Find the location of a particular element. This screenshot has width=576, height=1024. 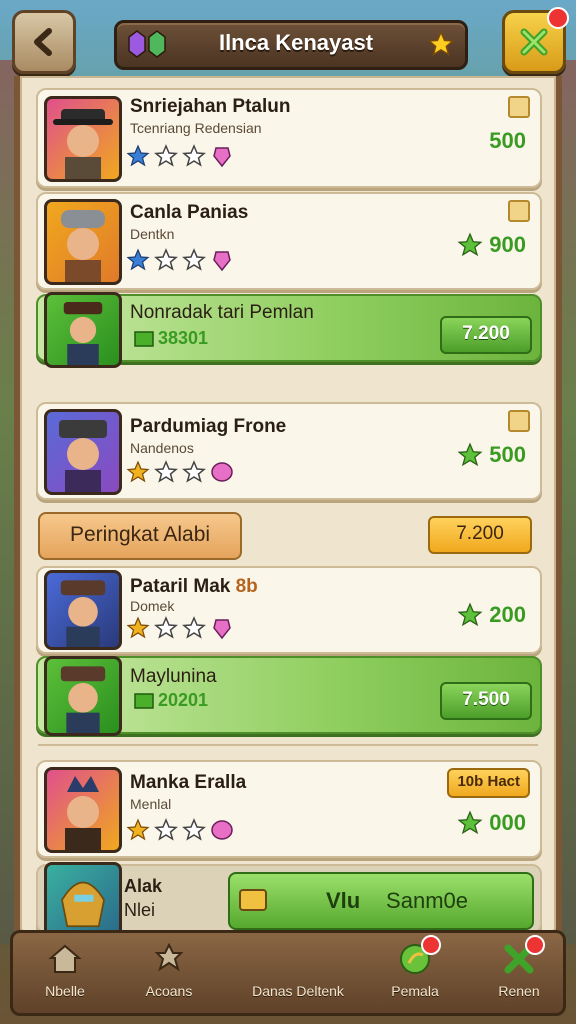

item-name: Nonradak tari Pemlan is located at coordinates (222, 312).